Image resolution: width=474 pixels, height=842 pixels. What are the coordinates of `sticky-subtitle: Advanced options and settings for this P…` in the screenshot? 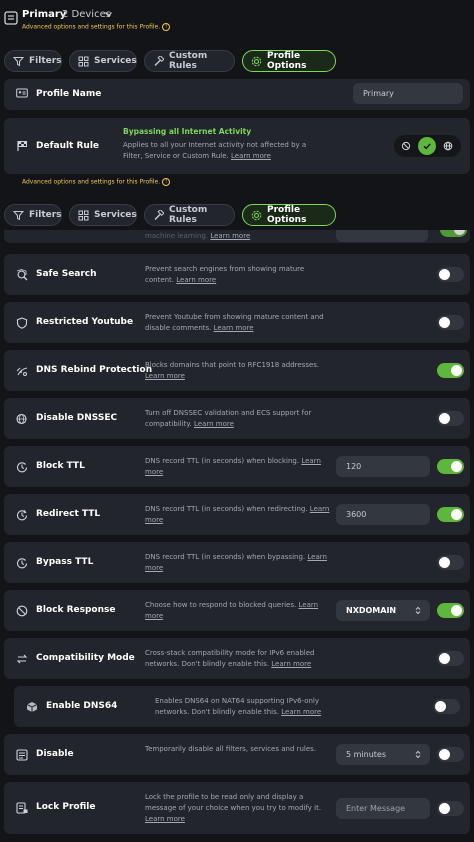 It's located at (96, 182).